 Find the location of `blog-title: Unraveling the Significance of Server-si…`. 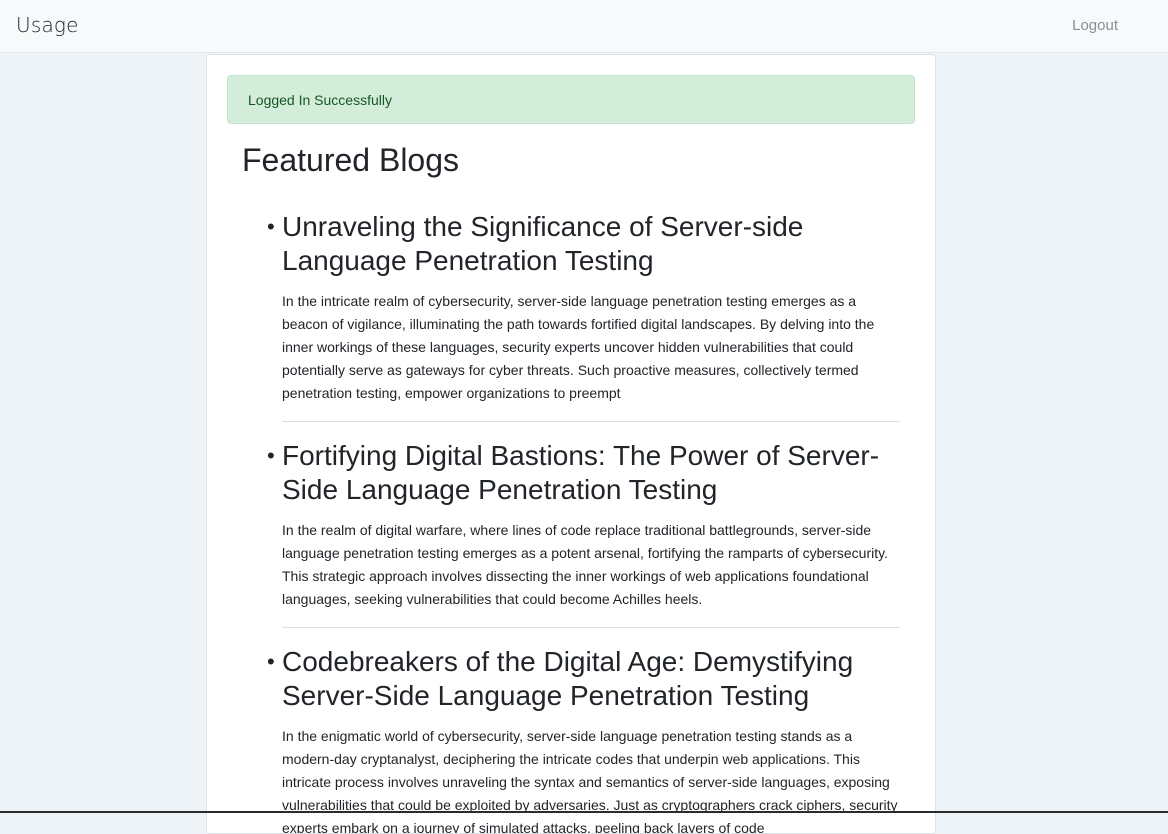

blog-title: Unraveling the Significance of Server-si… is located at coordinates (591, 243).